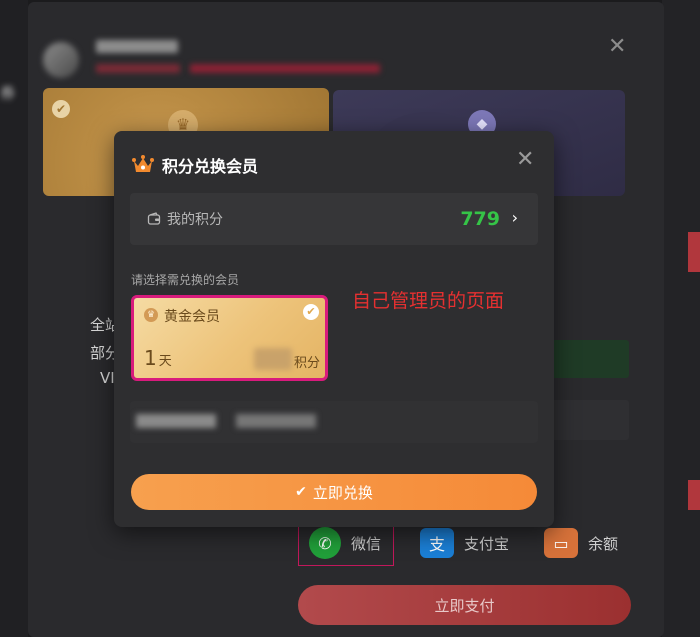 This screenshot has height=637, width=700. What do you see at coordinates (561, 543) in the screenshot?
I see `wallet-icon: ▭` at bounding box center [561, 543].